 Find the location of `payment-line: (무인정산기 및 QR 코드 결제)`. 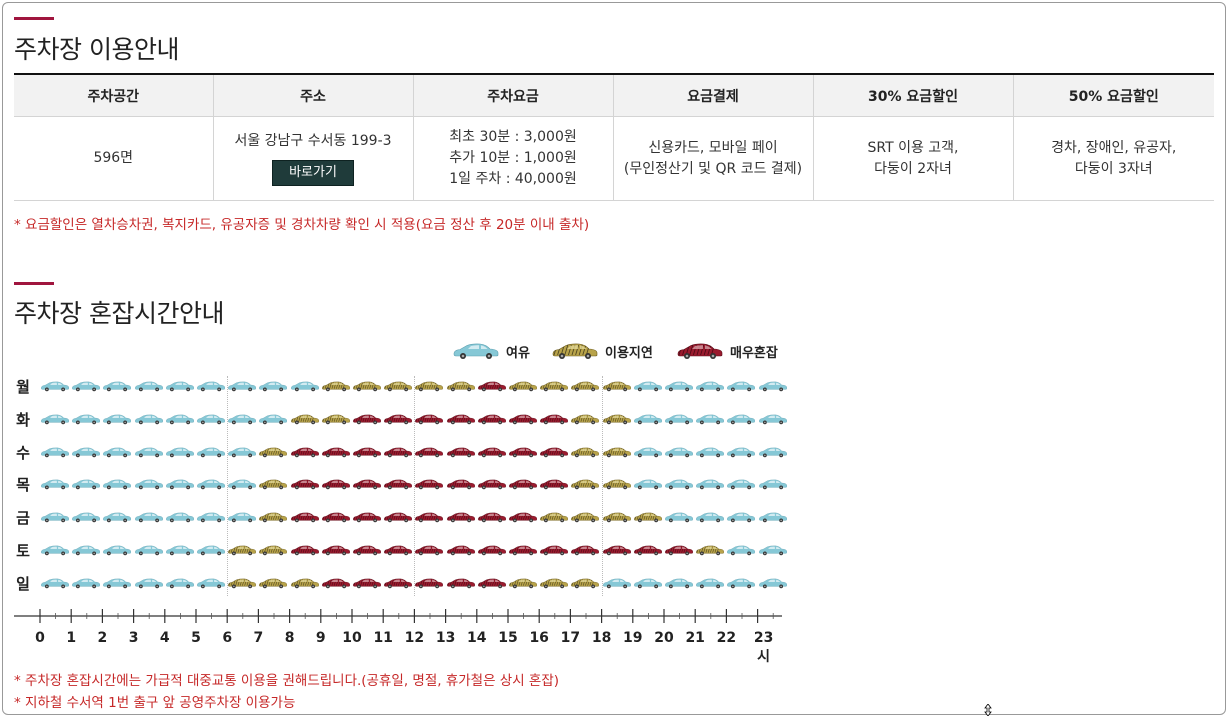

payment-line: (무인정산기 및 QR 코드 결제) is located at coordinates (713, 168).